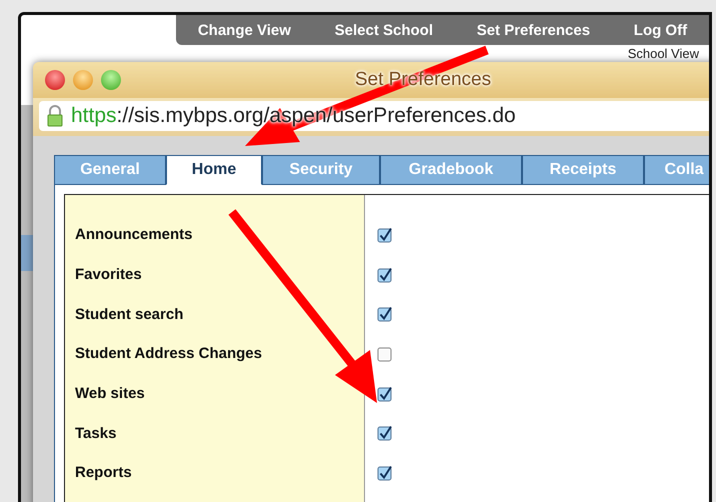  What do you see at coordinates (244, 30) in the screenshot?
I see `menu-item: Change View` at bounding box center [244, 30].